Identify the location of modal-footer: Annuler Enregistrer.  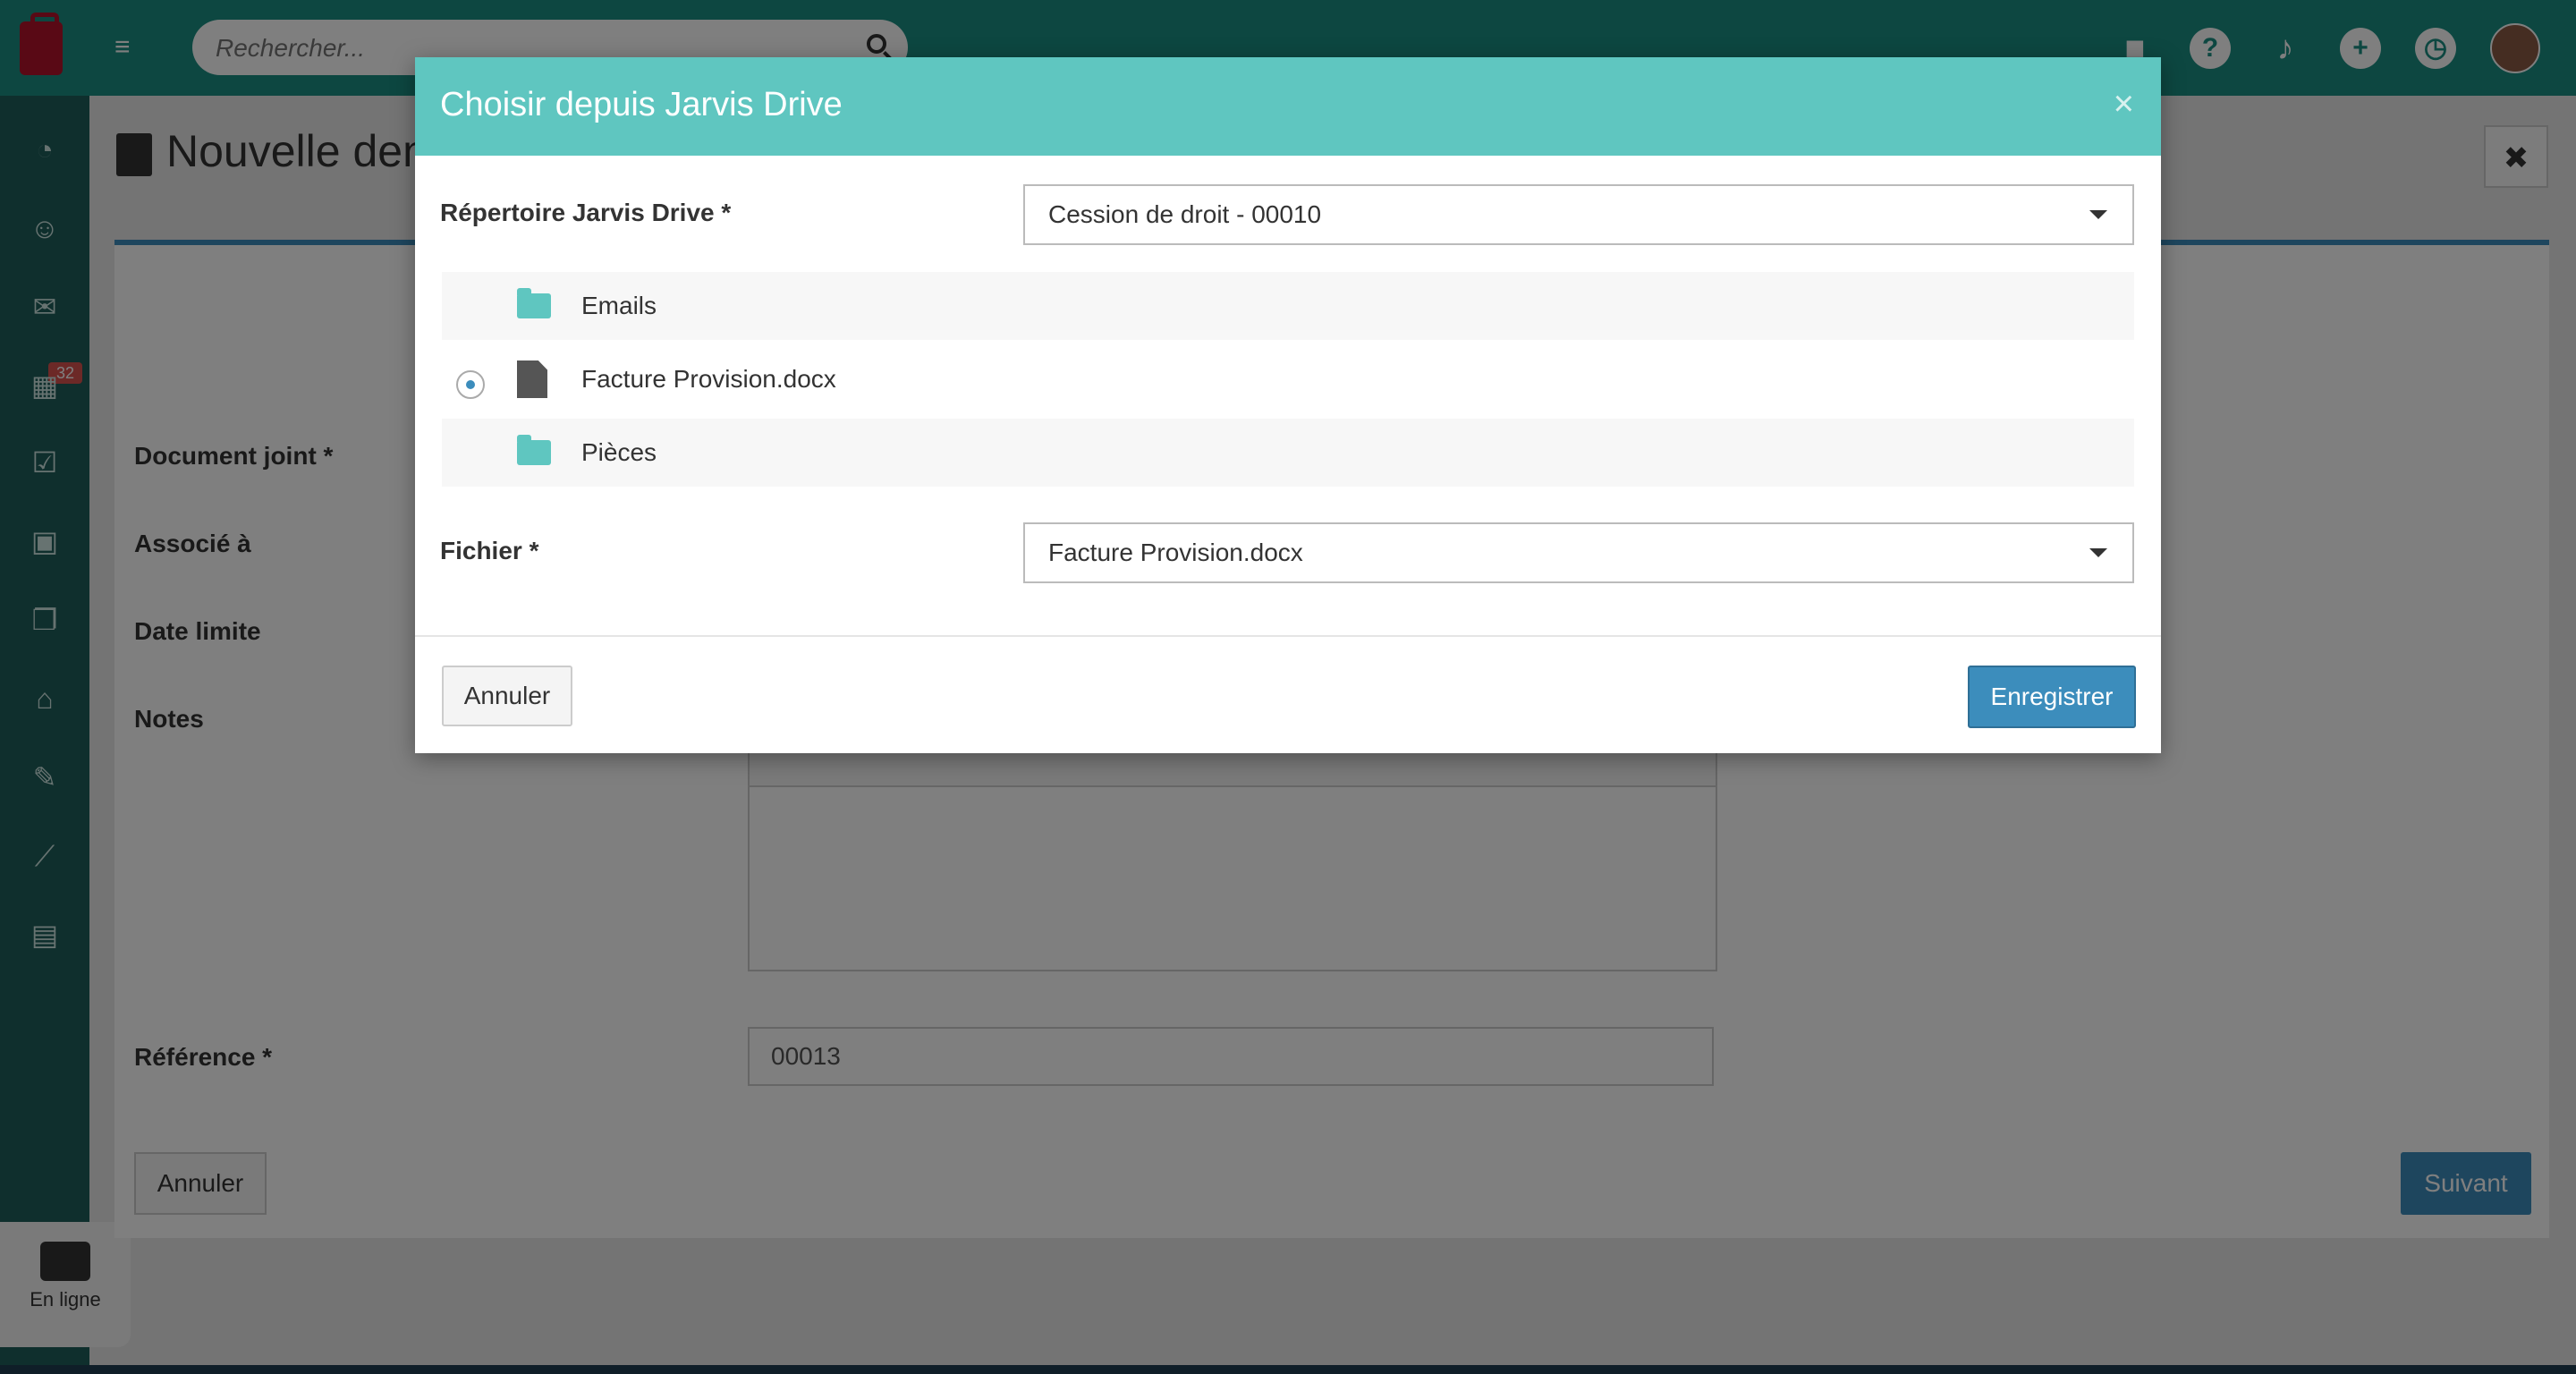
(1288, 695).